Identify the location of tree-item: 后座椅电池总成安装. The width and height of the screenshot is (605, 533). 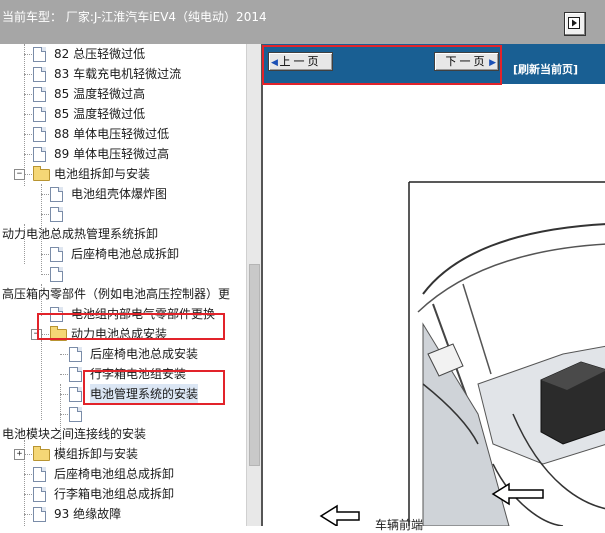
(123, 354).